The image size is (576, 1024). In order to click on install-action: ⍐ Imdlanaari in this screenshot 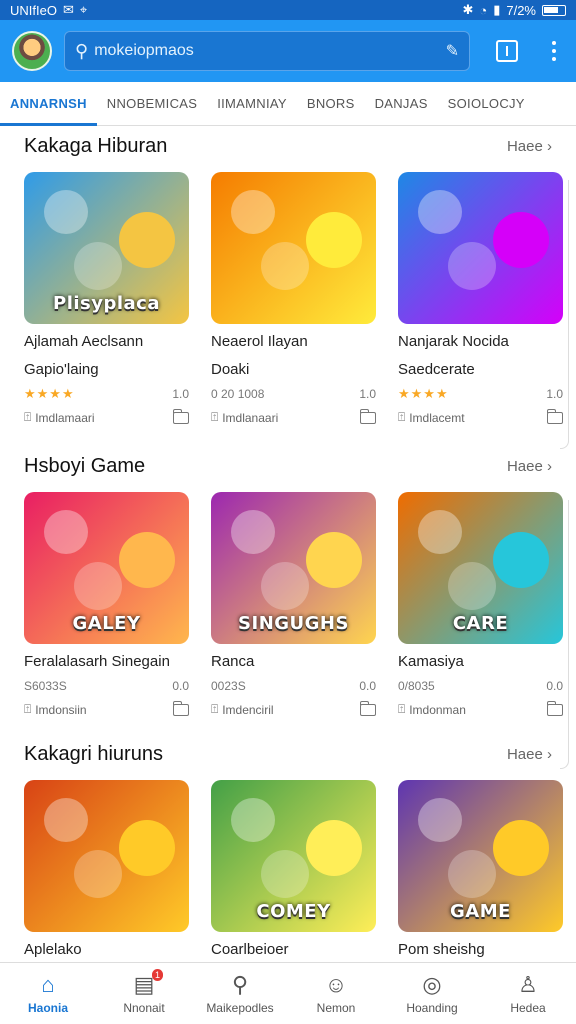, I will do `click(244, 417)`.